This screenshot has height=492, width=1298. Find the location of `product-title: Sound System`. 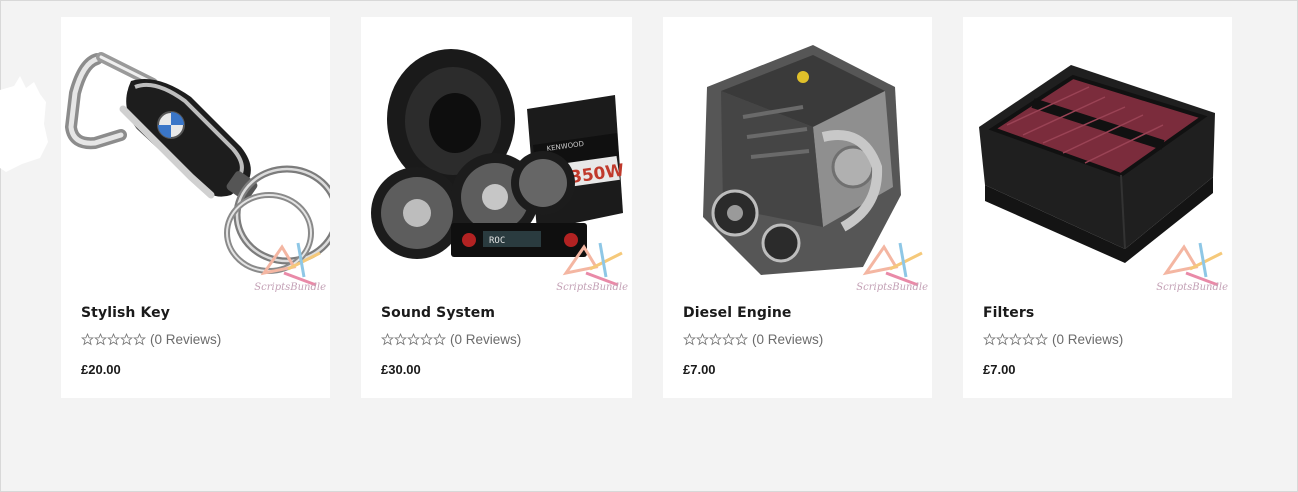

product-title: Sound System is located at coordinates (438, 313).